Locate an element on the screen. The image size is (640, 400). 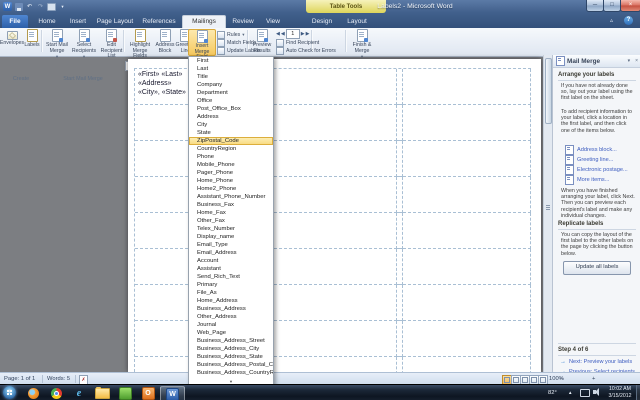
minimize-button: ─ is located at coordinates (595, 6).